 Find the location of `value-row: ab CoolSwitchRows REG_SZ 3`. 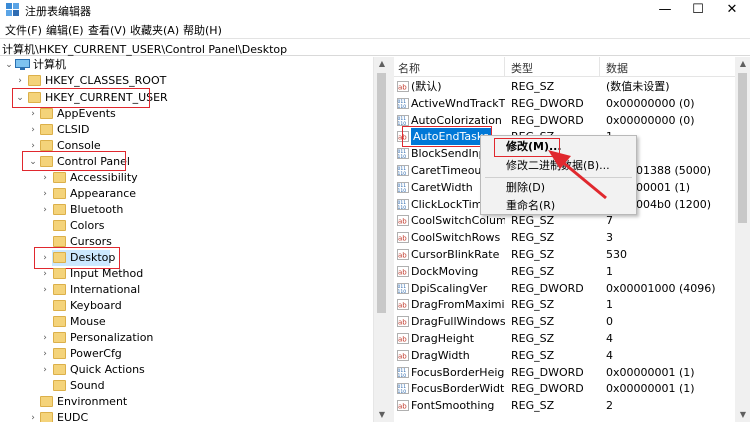

value-row: ab CoolSwitchRows REG_SZ 3 is located at coordinates (564, 237).